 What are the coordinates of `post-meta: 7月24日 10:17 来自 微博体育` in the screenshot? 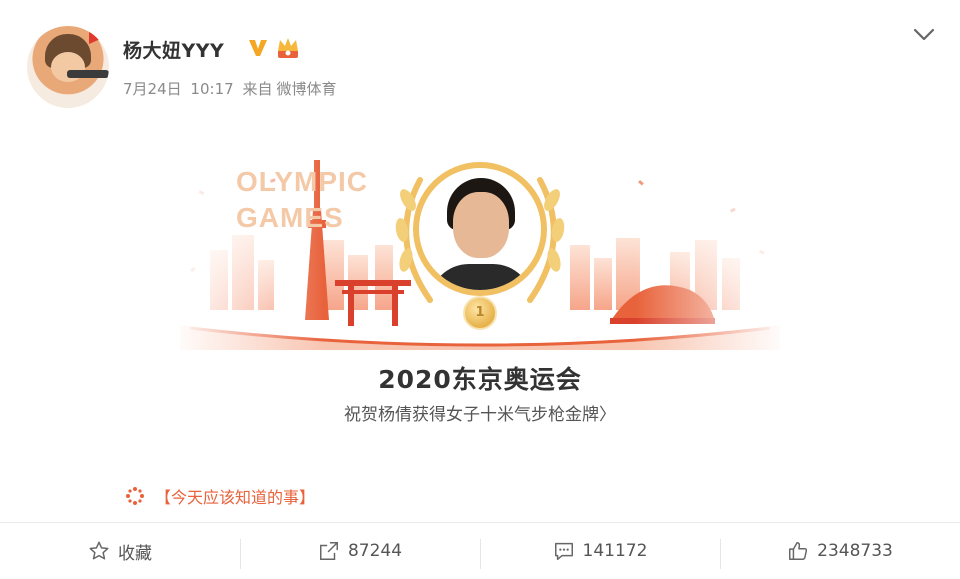 It's located at (231, 88).